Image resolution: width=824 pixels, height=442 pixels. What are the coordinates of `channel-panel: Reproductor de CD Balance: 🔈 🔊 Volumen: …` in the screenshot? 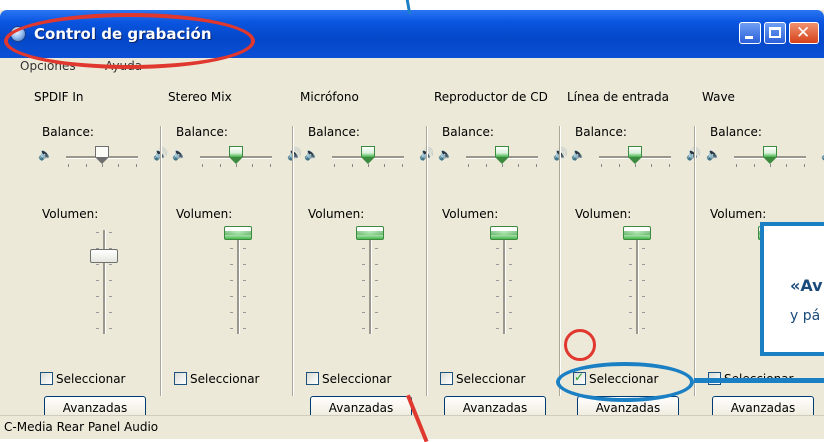 It's located at (497, 248).